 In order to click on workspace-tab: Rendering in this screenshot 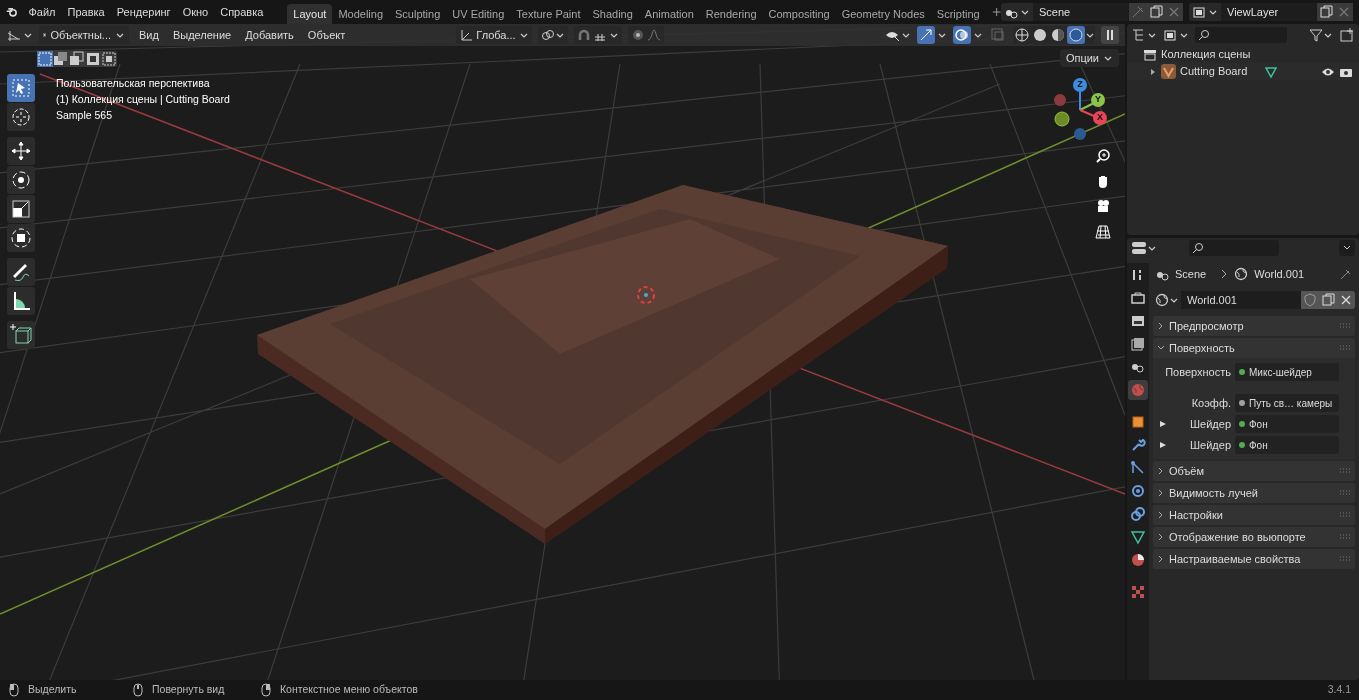, I will do `click(731, 14)`.